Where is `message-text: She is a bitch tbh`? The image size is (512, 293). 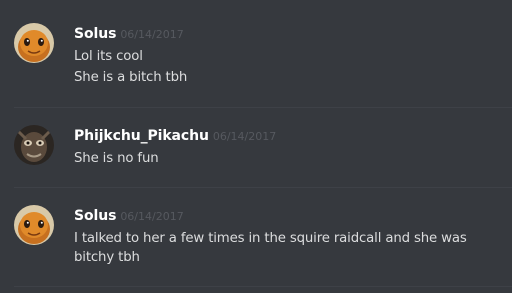 message-text: She is a bitch tbh is located at coordinates (131, 77).